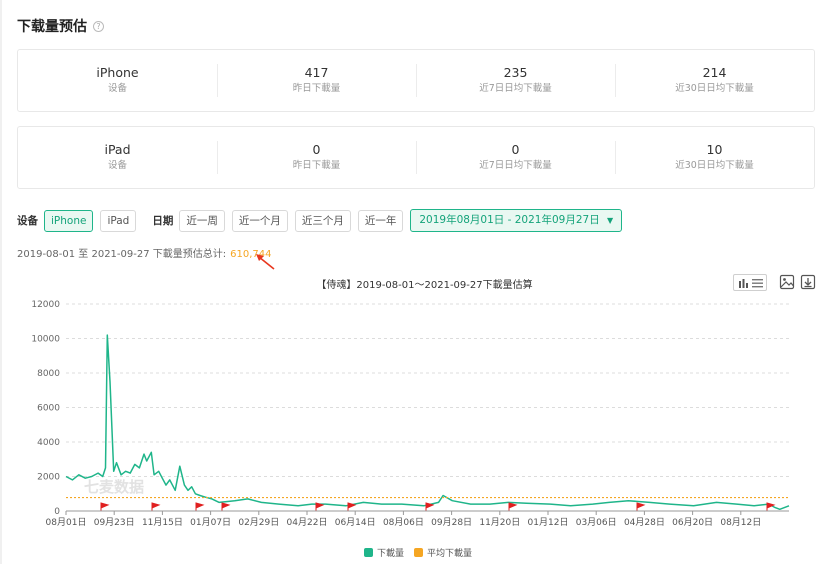 Image resolution: width=829 pixels, height=564 pixels. I want to click on total-summary: 2019-08-01 至 2021-09-27 下載量预估总计: 610,744, so click(144, 252).